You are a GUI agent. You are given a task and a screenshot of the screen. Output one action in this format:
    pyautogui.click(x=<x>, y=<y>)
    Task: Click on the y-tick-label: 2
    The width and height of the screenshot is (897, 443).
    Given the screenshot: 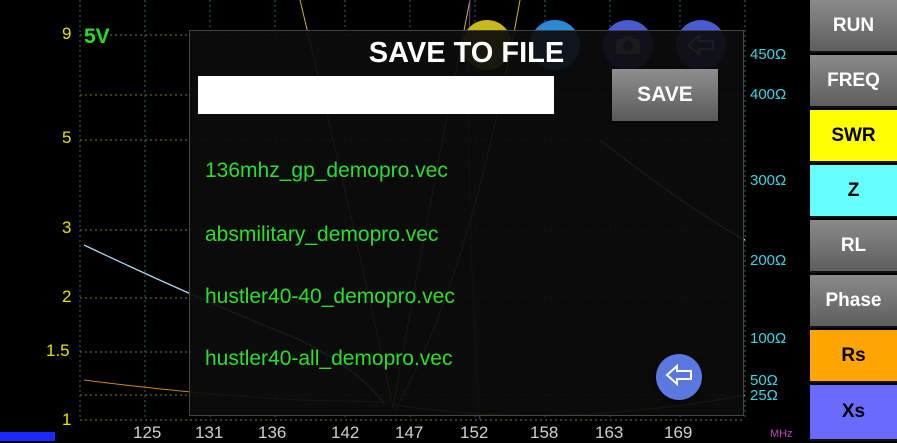 What is the action you would take?
    pyautogui.click(x=67, y=296)
    